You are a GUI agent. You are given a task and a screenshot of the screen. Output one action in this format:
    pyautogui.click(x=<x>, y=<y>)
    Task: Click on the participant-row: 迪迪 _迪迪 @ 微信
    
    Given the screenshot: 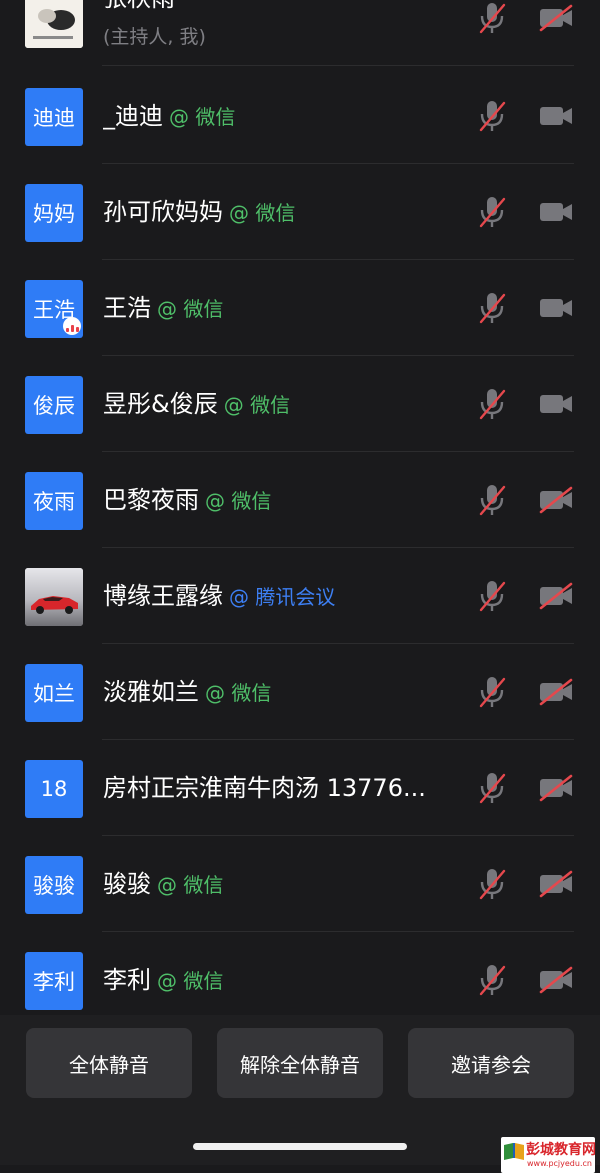 What is the action you would take?
    pyautogui.click(x=300, y=116)
    